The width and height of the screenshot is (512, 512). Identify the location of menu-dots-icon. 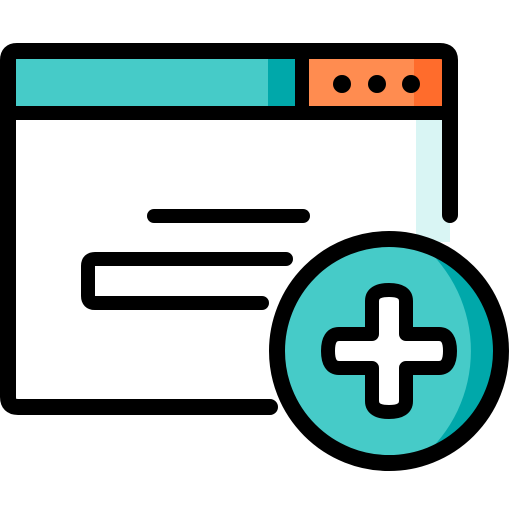
(376, 84).